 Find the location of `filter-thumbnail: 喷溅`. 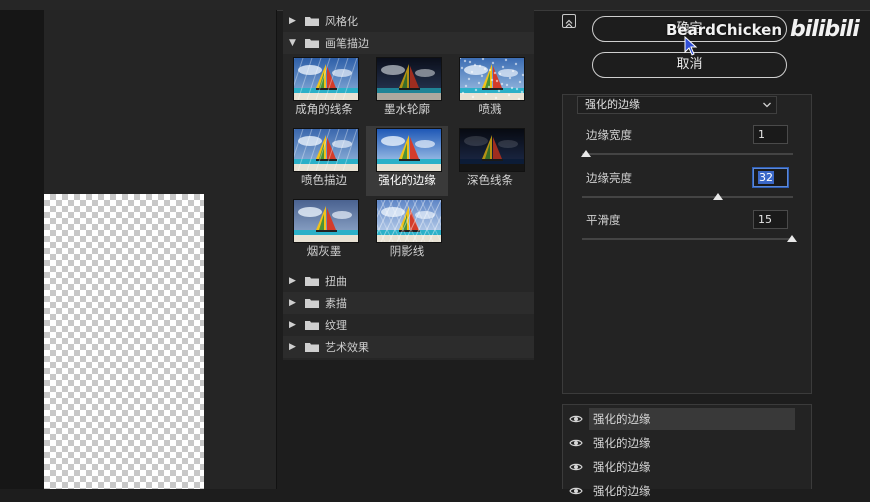

filter-thumbnail: 喷溅 is located at coordinates (490, 90).